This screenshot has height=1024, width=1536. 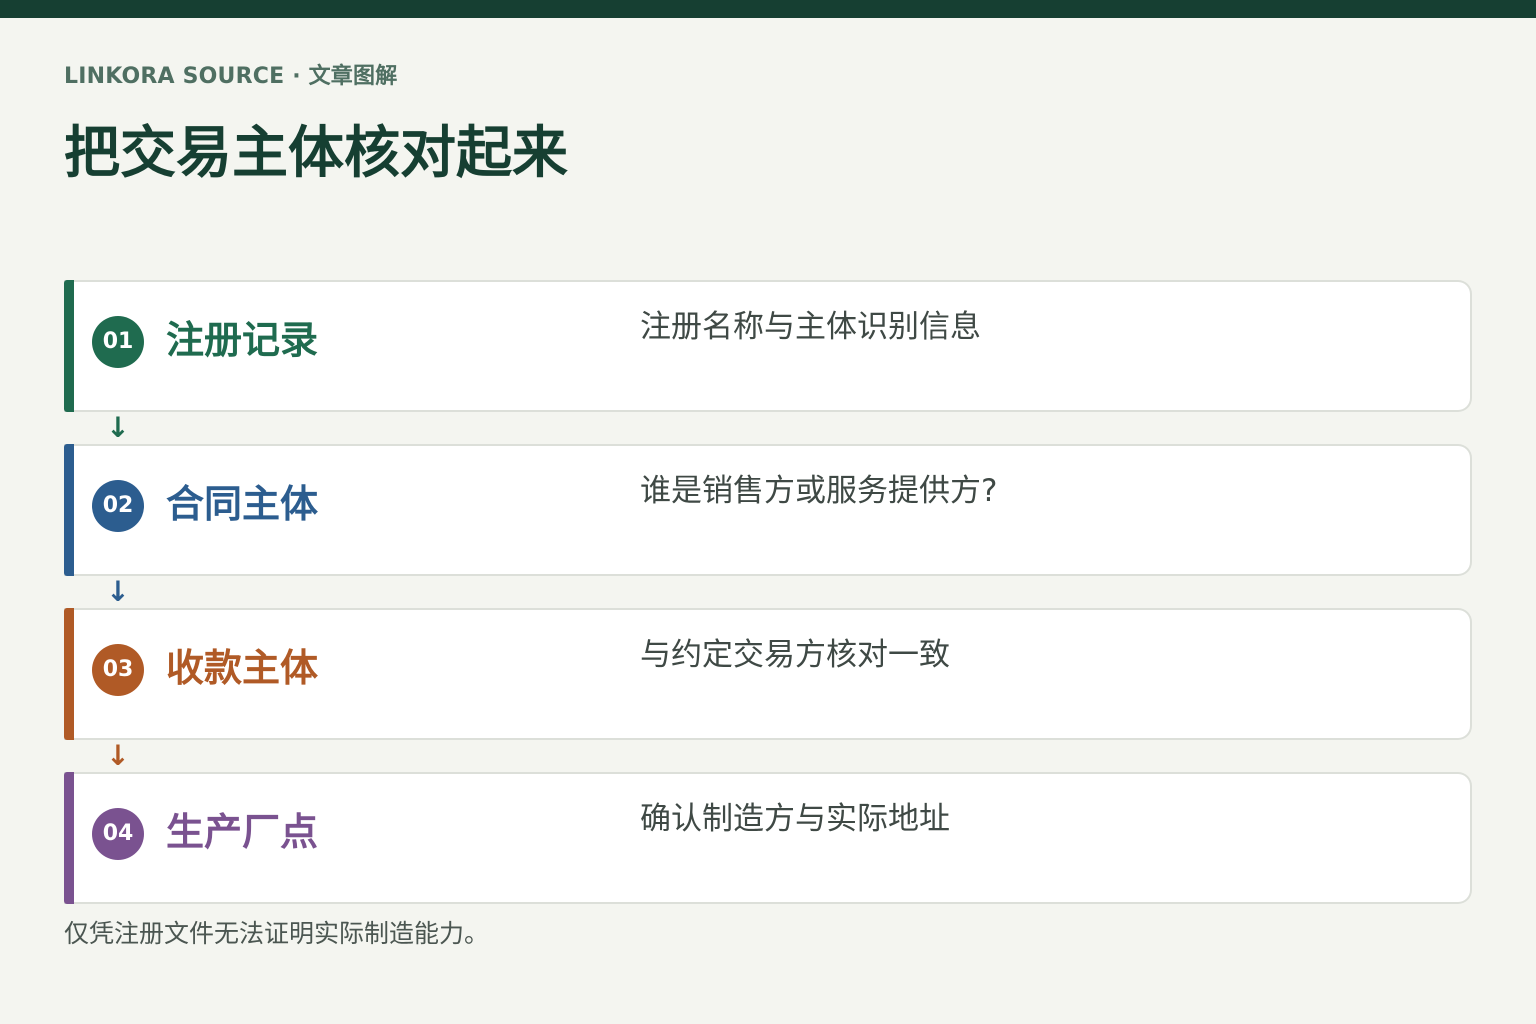 What do you see at coordinates (819, 491) in the screenshot?
I see `step-description: 谁是销售方或服务提供方?` at bounding box center [819, 491].